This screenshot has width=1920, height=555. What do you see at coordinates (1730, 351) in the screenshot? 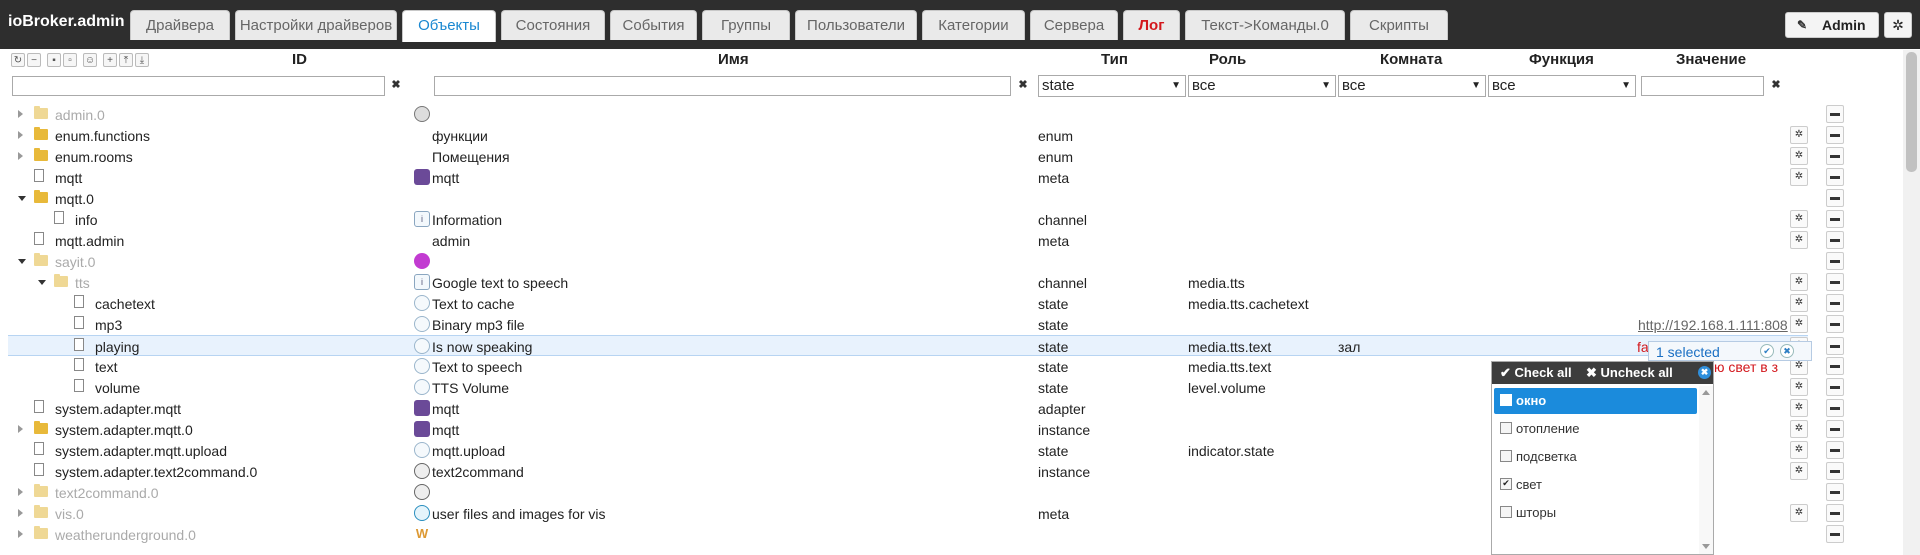
I see `function-multiselect: 1 selected ✔ ✖` at bounding box center [1730, 351].